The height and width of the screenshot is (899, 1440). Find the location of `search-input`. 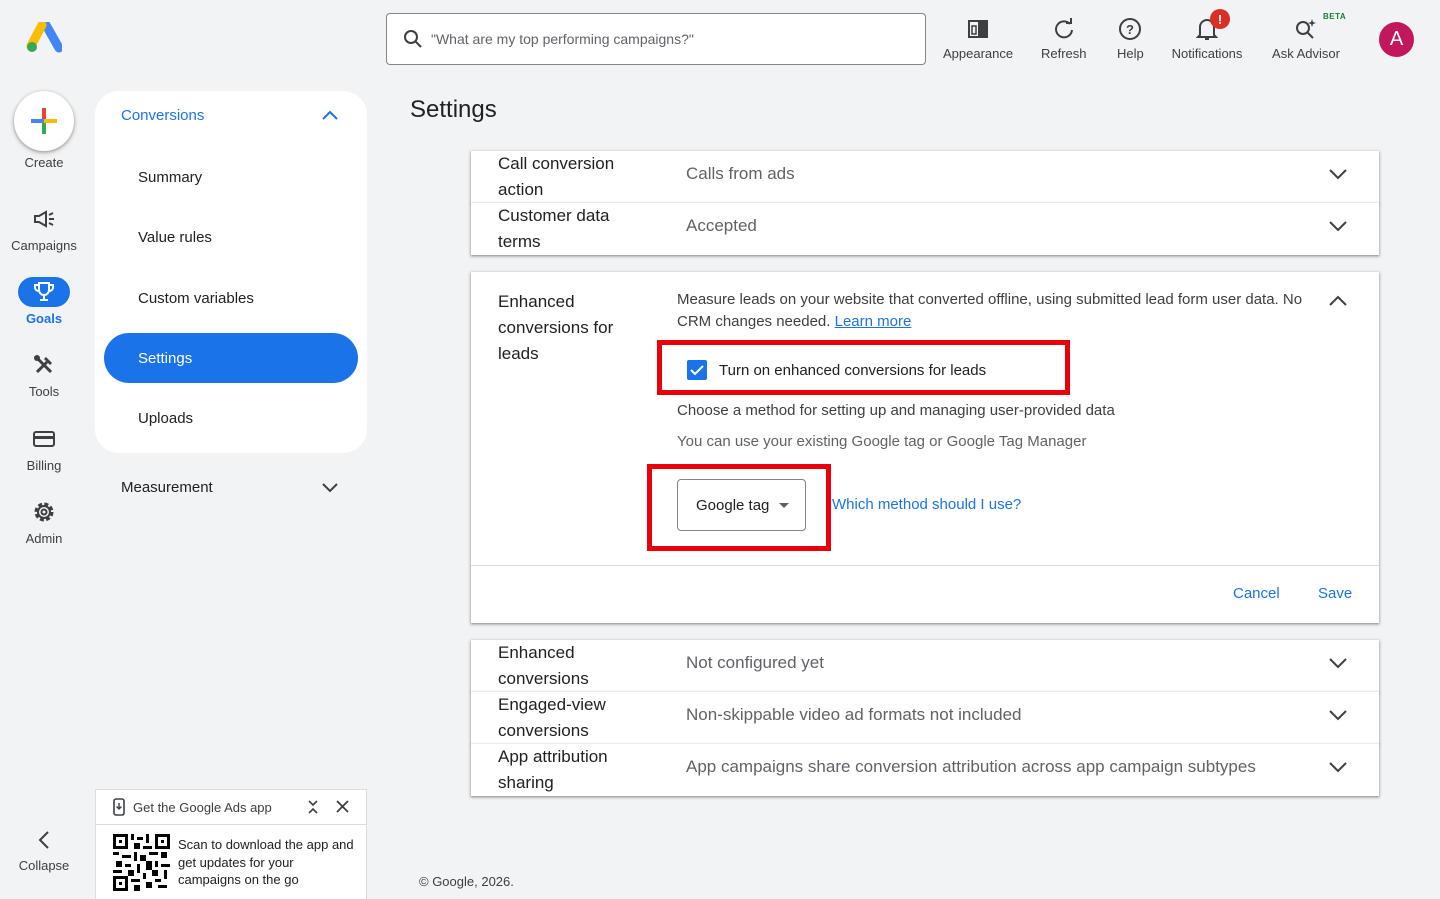

search-input is located at coordinates (666, 39).